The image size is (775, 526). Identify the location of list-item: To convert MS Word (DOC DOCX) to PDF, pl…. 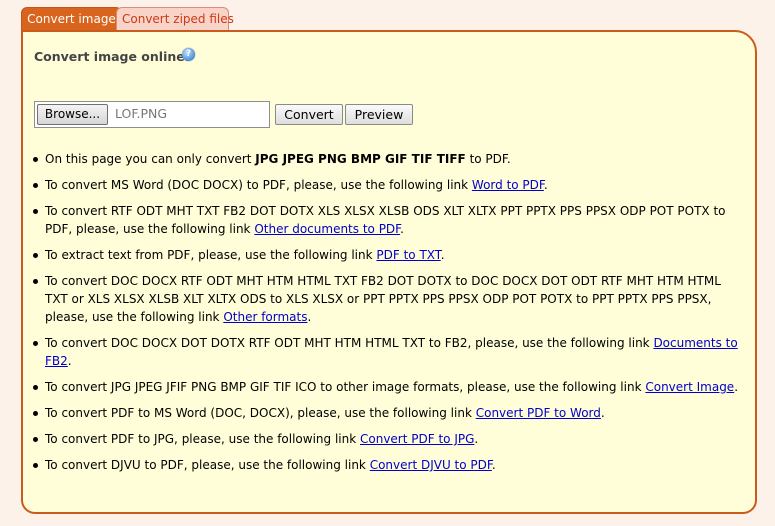
(389, 185).